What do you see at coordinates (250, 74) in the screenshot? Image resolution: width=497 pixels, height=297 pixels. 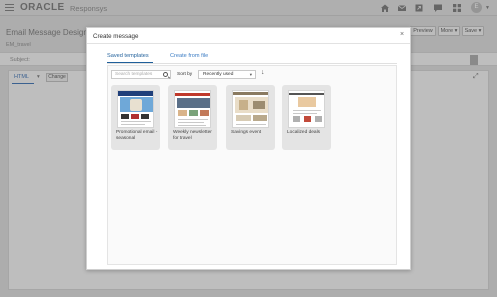 I see `chevron-down-icon: ▾` at bounding box center [250, 74].